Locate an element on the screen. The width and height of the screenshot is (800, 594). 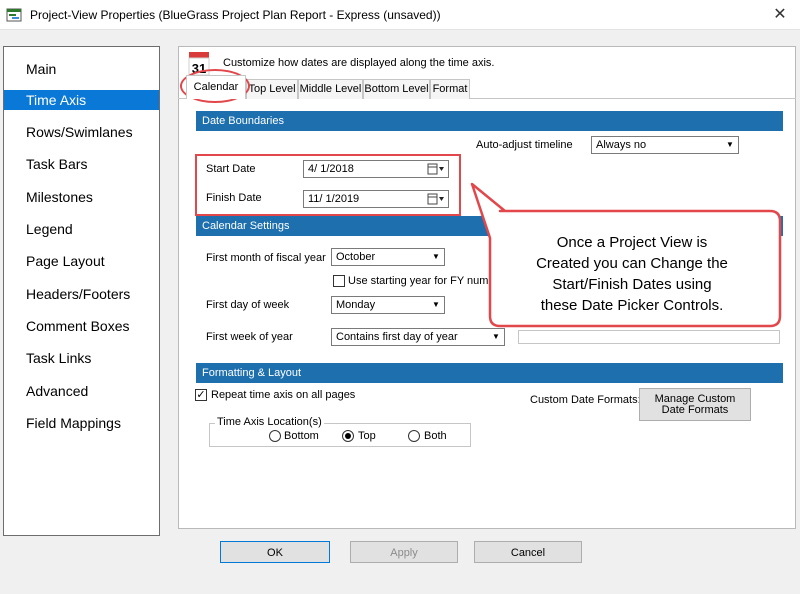
callout-line2: Created you can Change the is located at coordinates (632, 263).